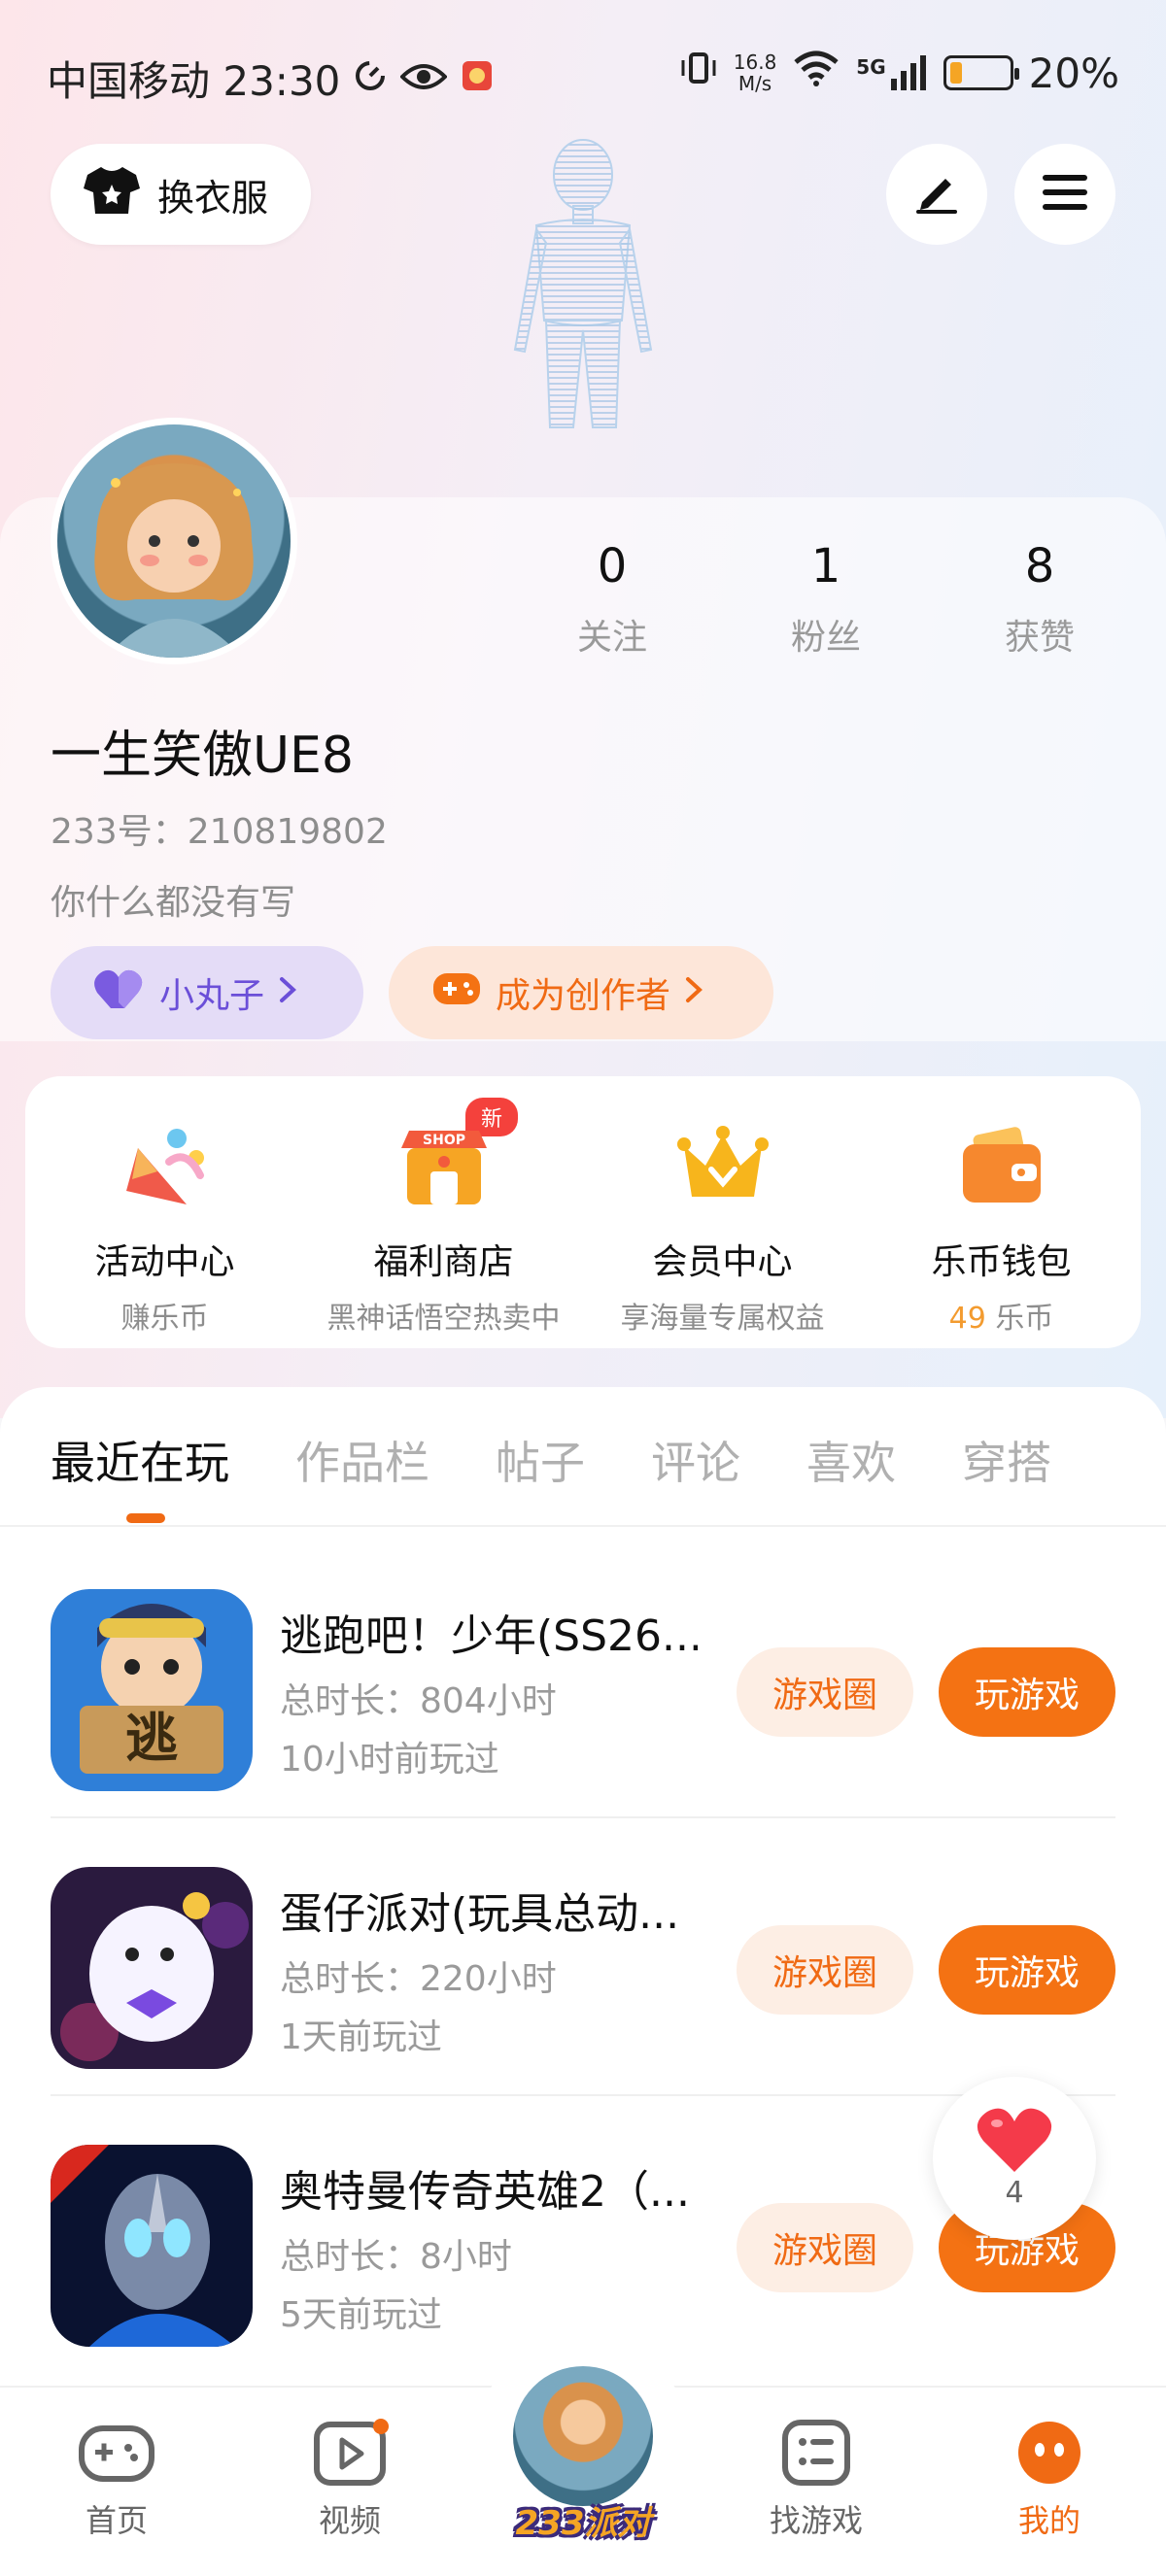 The width and height of the screenshot is (1166, 2576). I want to click on service-subtitle: 赚乐币, so click(164, 1319).